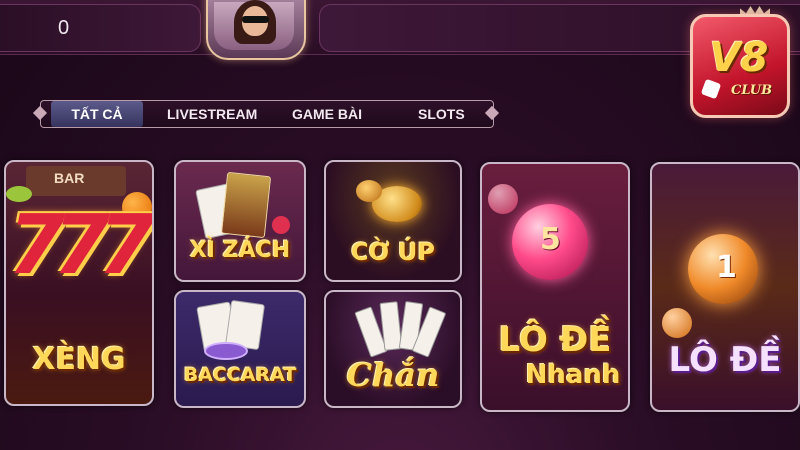 This screenshot has height=450, width=800. I want to click on game-sublabel: Nhanh, so click(573, 375).